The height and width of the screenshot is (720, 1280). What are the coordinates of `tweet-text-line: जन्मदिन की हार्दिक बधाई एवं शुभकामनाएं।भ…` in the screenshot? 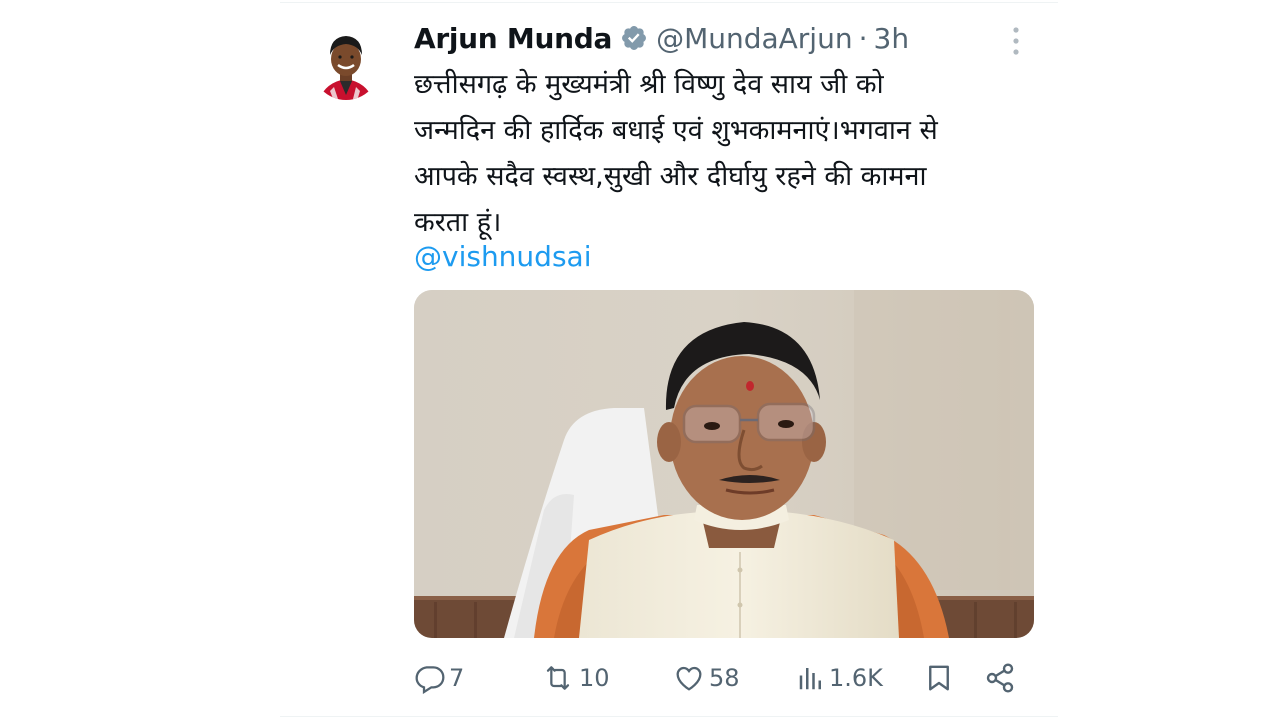 It's located at (676, 130).